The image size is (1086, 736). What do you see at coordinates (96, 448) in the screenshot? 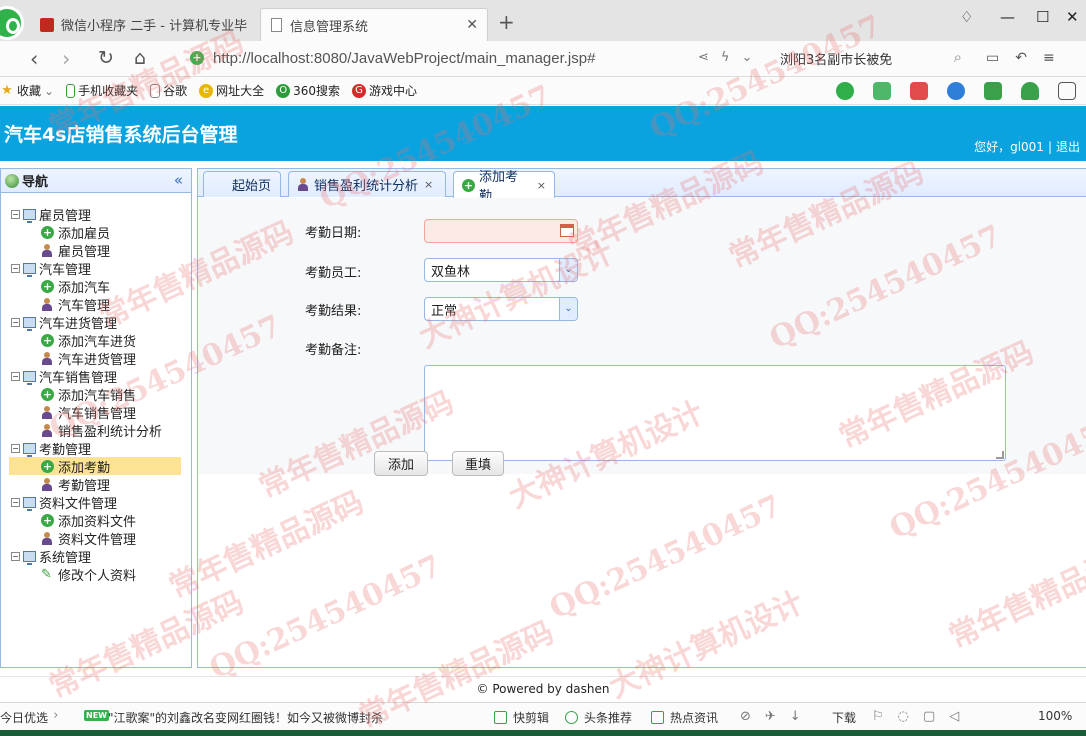
I see `nav-group: − 考勤管理` at bounding box center [96, 448].